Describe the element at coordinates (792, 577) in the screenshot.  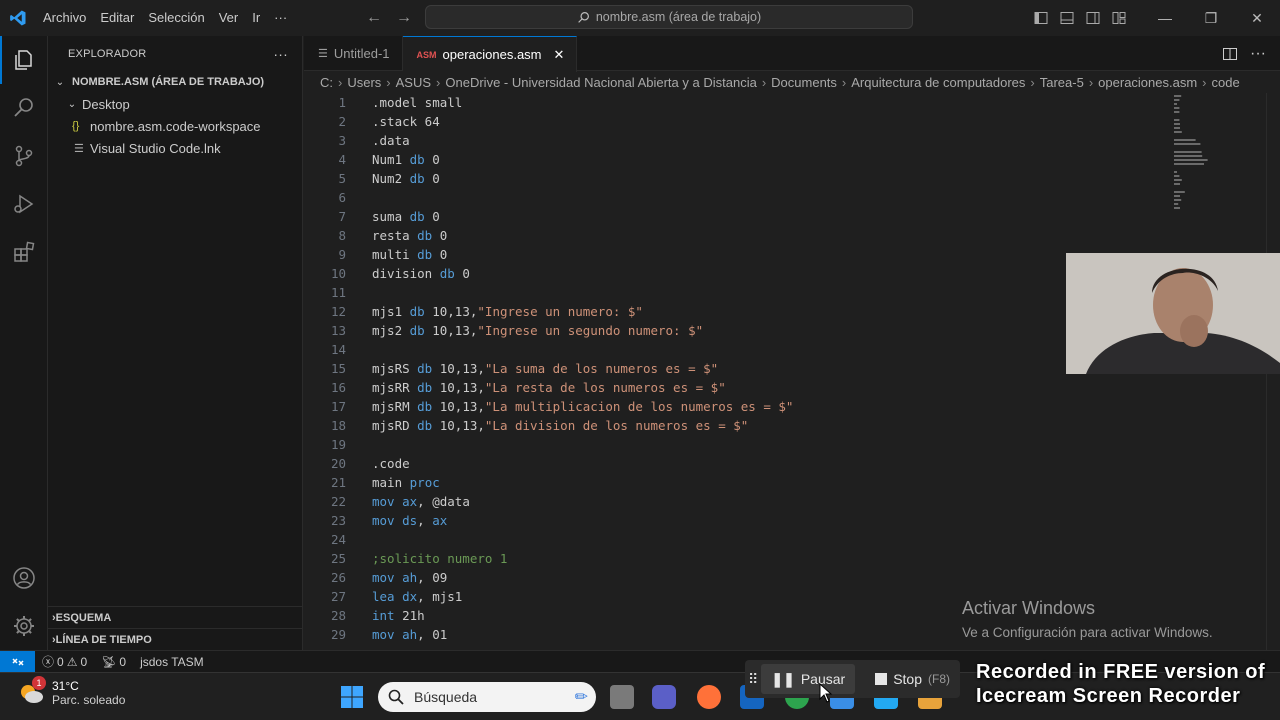
I see `code-line: 26 mov ah, 09` at that location.